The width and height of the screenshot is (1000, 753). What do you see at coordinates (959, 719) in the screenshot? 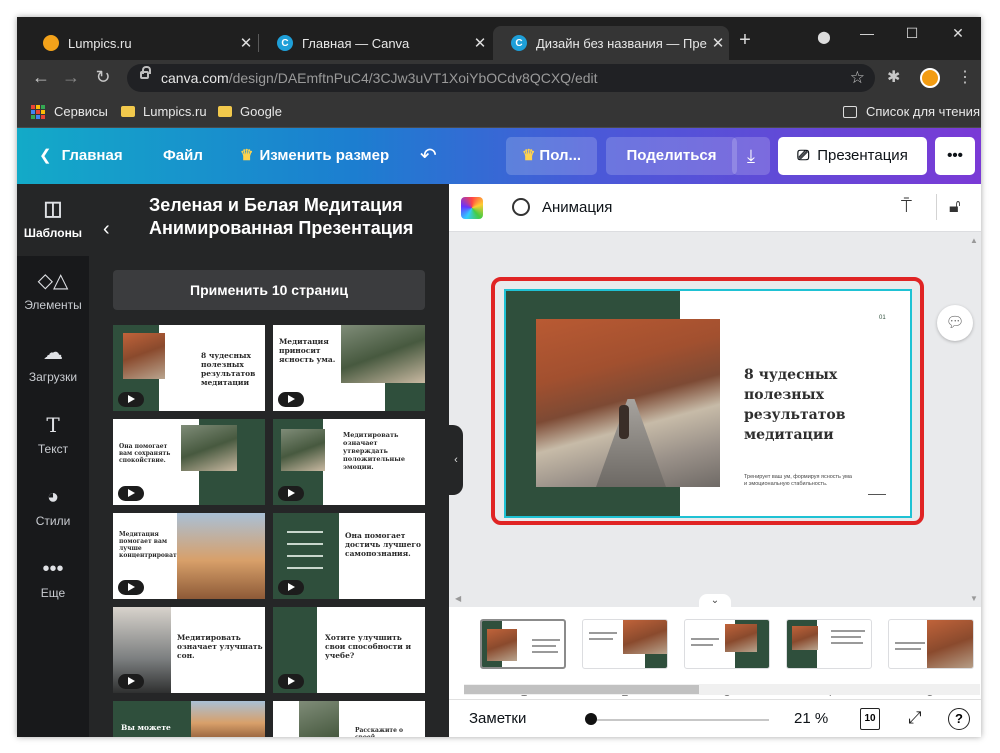
I see `help-icon: ?` at bounding box center [959, 719].